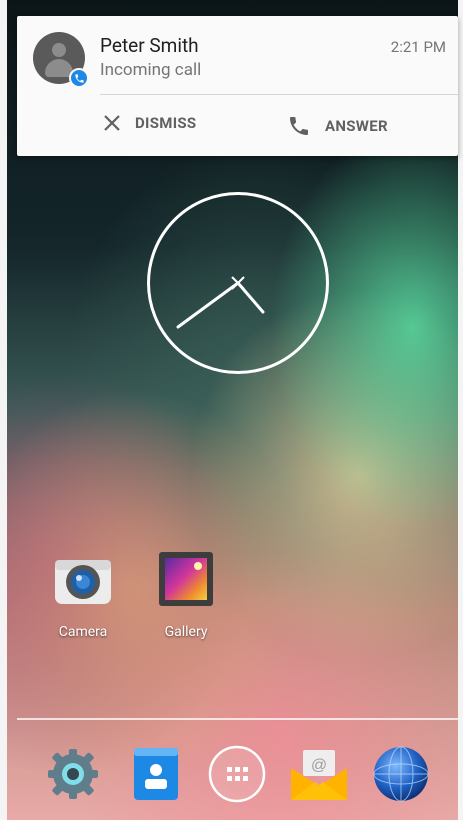 Image resolution: width=463 pixels, height=820 pixels. Describe the element at coordinates (186, 632) in the screenshot. I see `gallery-label: Gallery` at that location.